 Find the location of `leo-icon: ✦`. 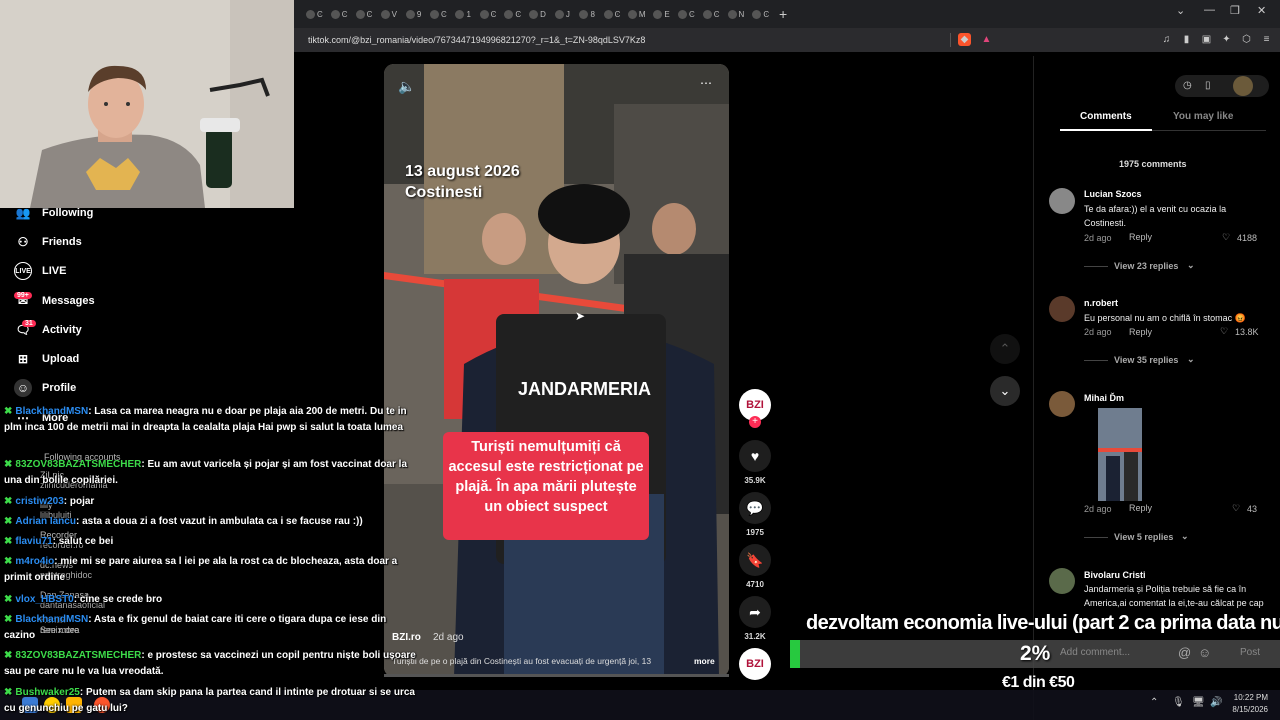

leo-icon: ✦ is located at coordinates (1226, 39).